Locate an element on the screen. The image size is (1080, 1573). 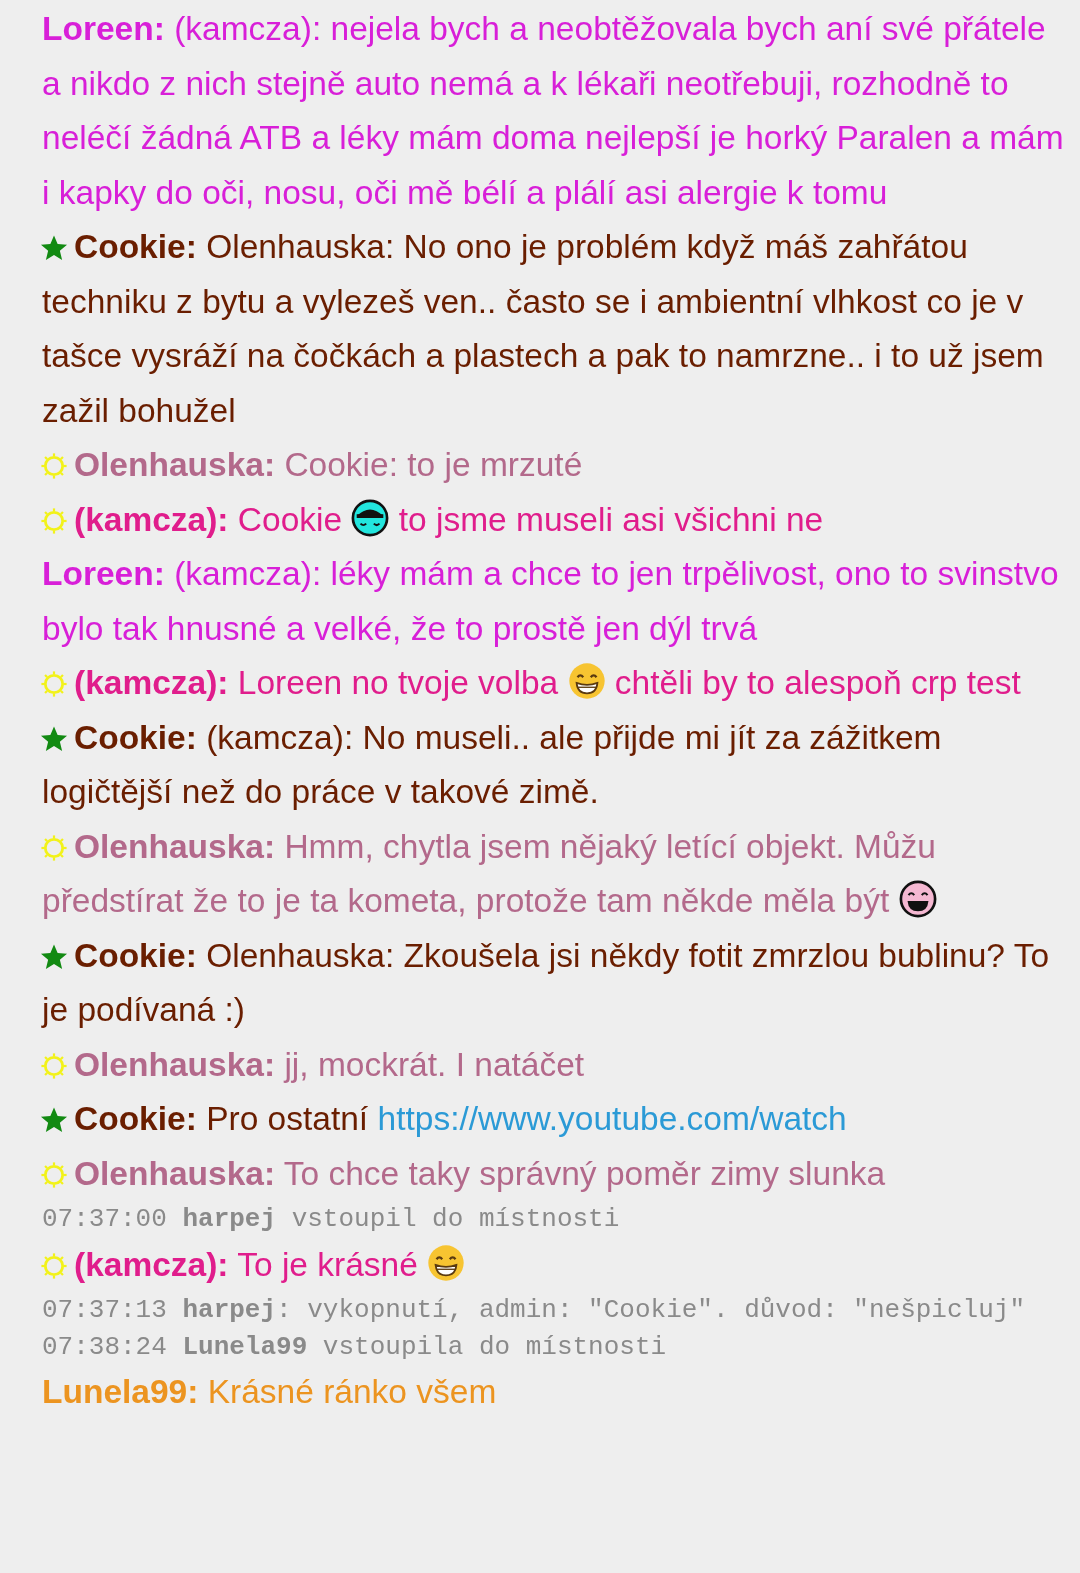
username: Lunela99 is located at coordinates (245, 1346).